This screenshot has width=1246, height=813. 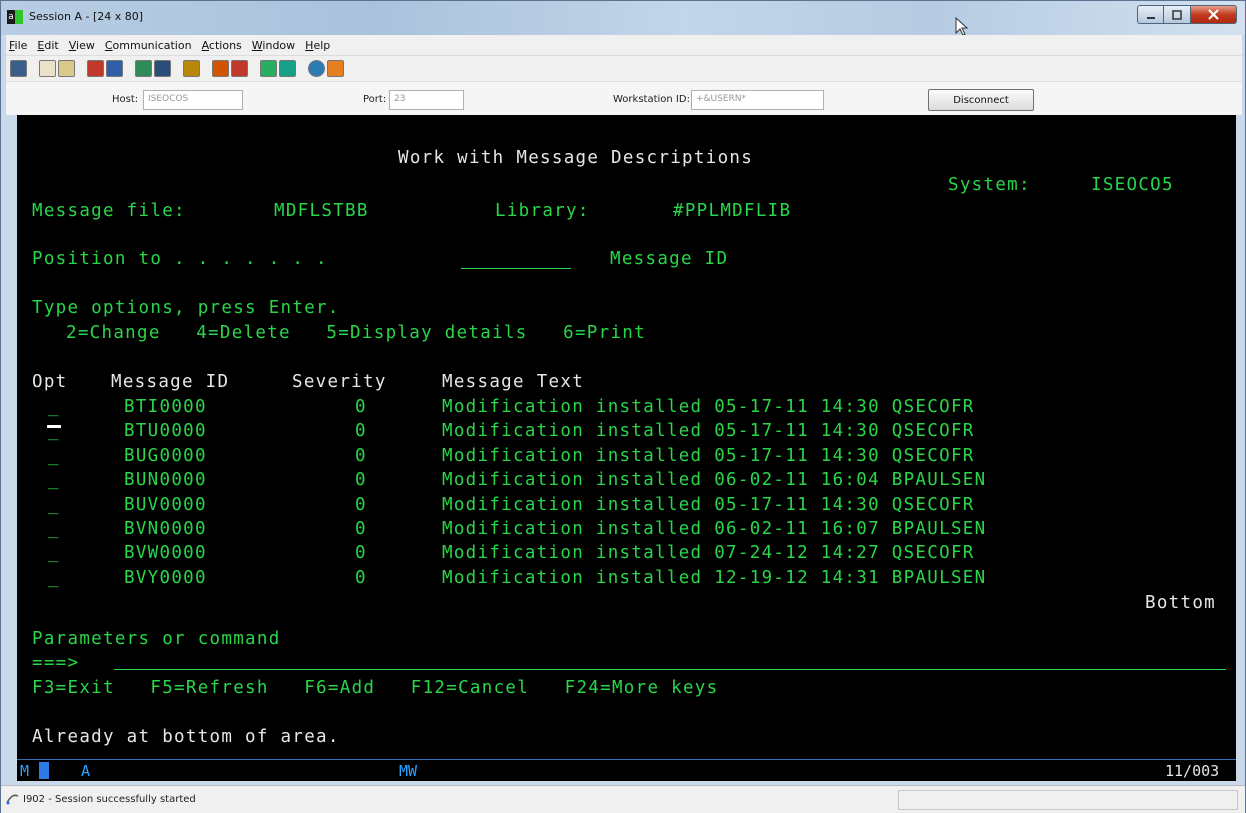 I want to click on record-macro-icon, so click(x=220, y=68).